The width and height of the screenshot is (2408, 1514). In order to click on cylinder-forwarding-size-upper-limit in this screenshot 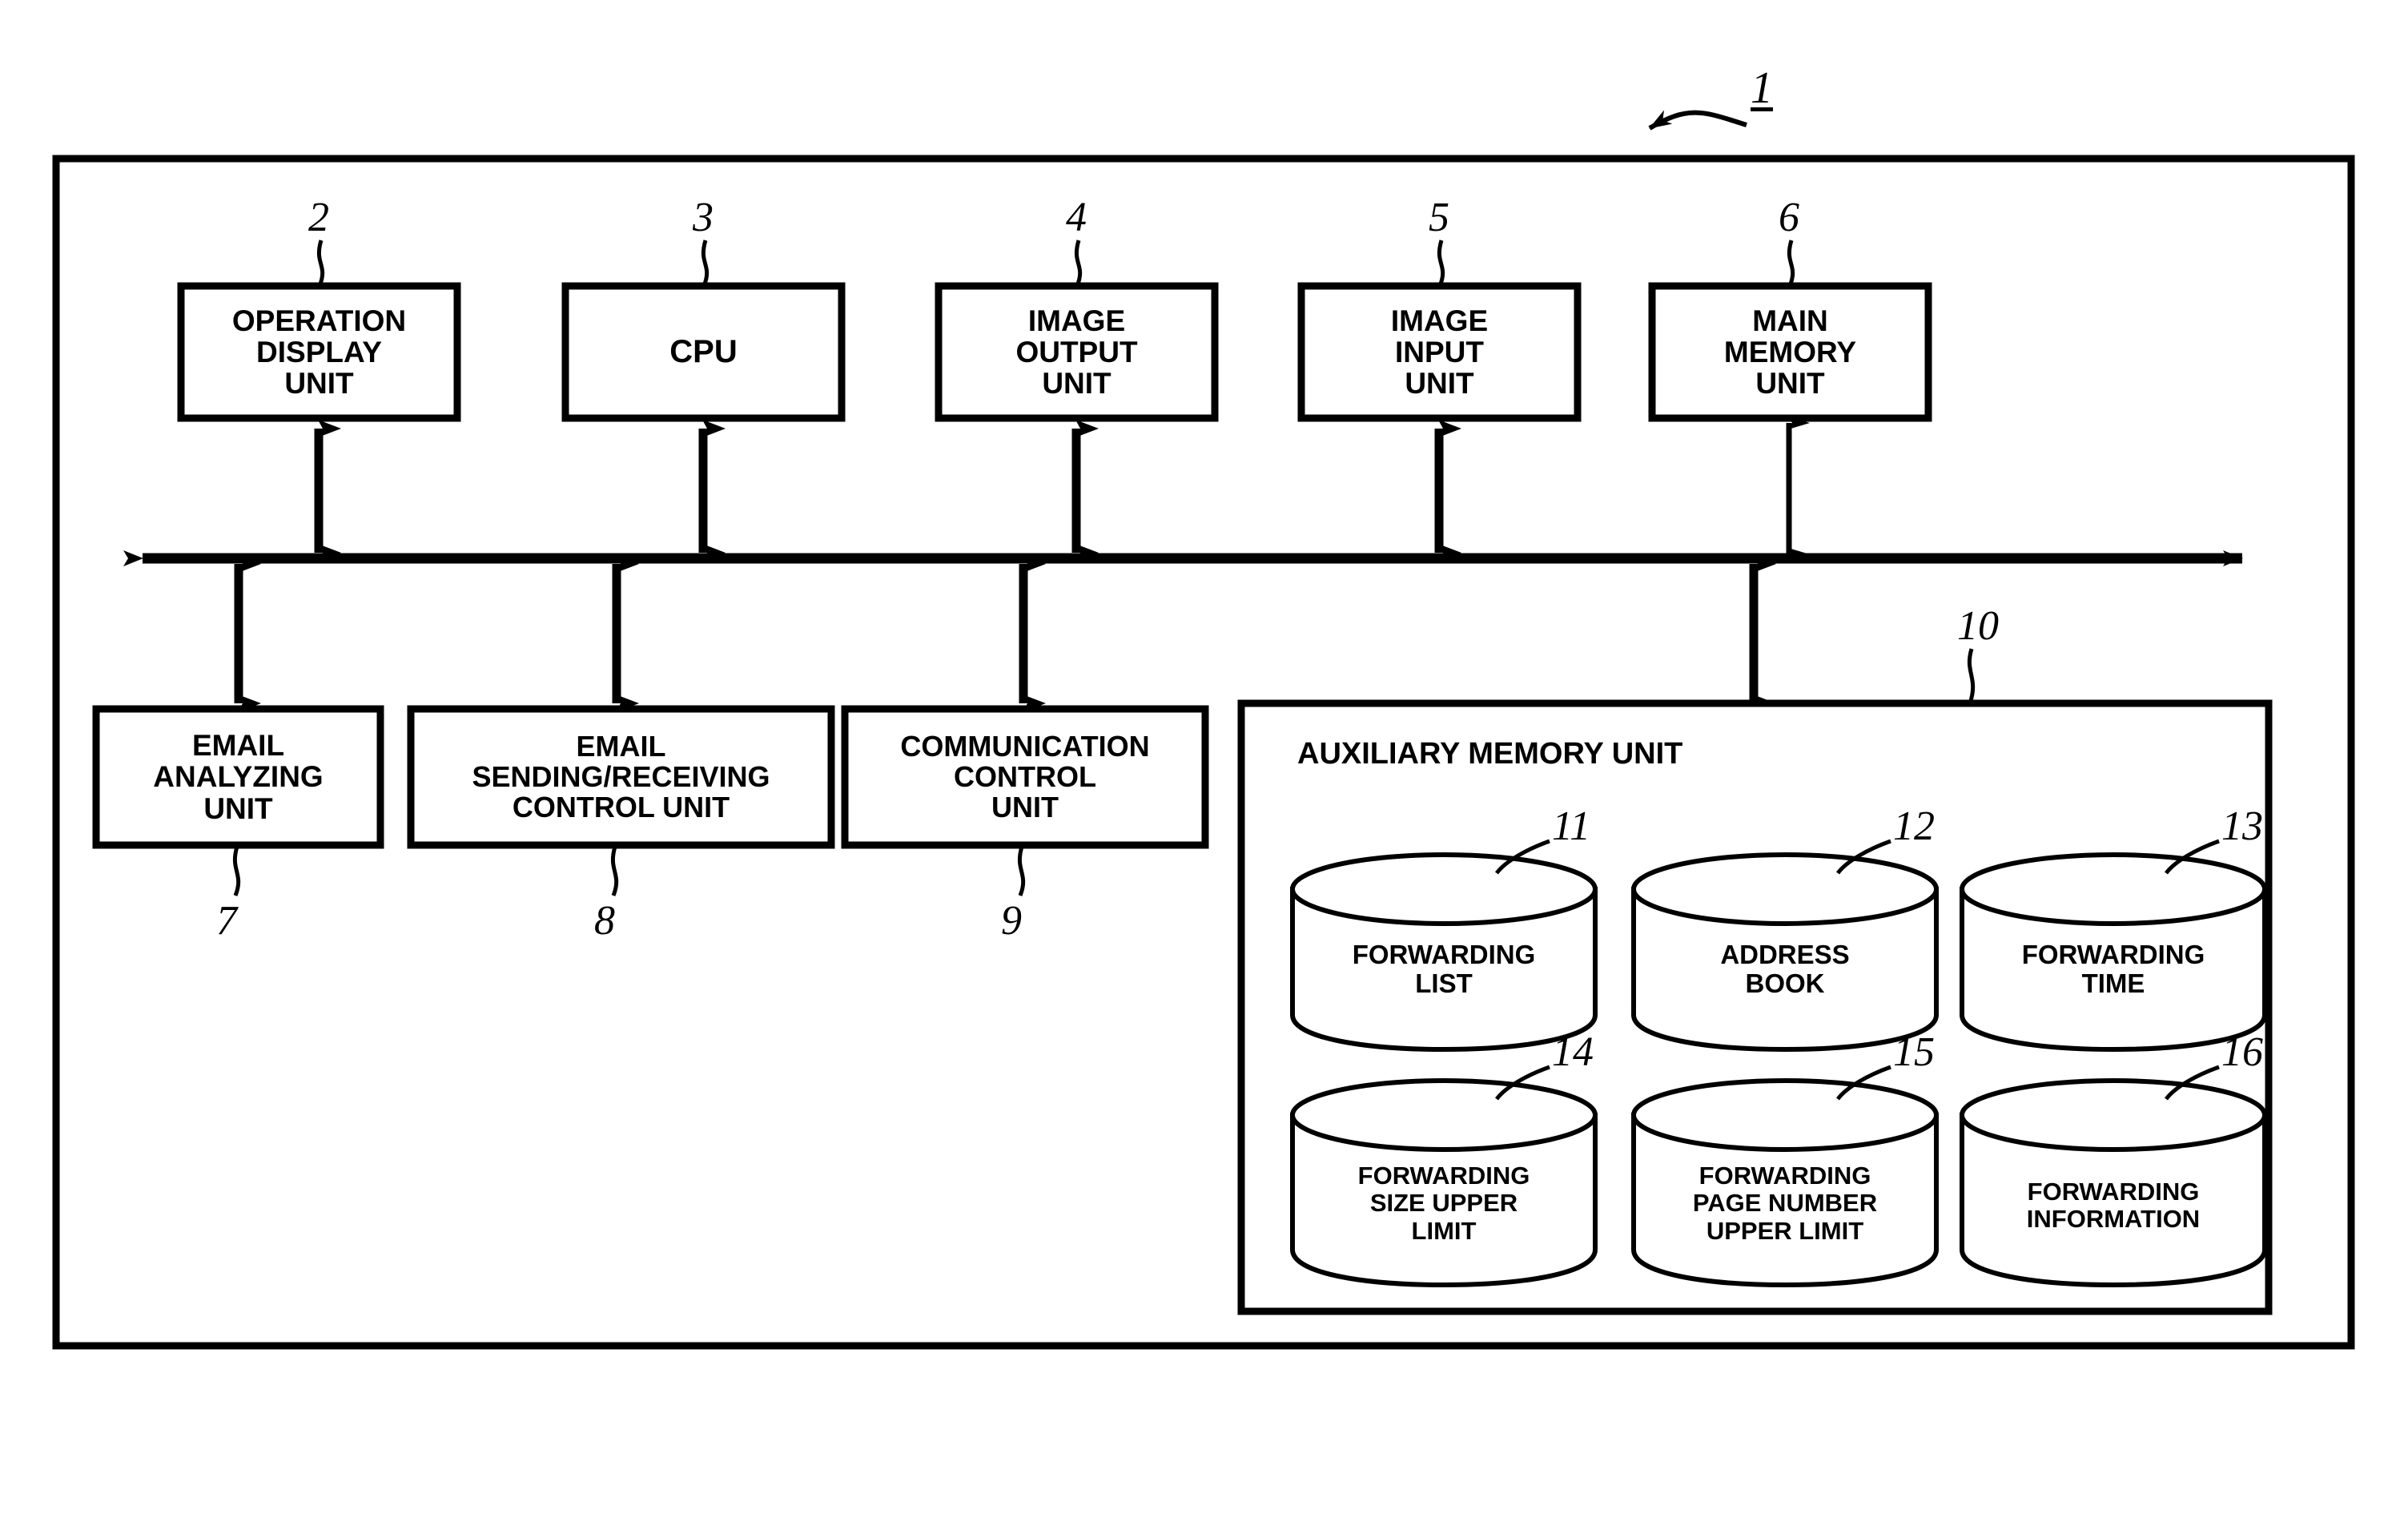, I will do `click(1444, 1183)`.